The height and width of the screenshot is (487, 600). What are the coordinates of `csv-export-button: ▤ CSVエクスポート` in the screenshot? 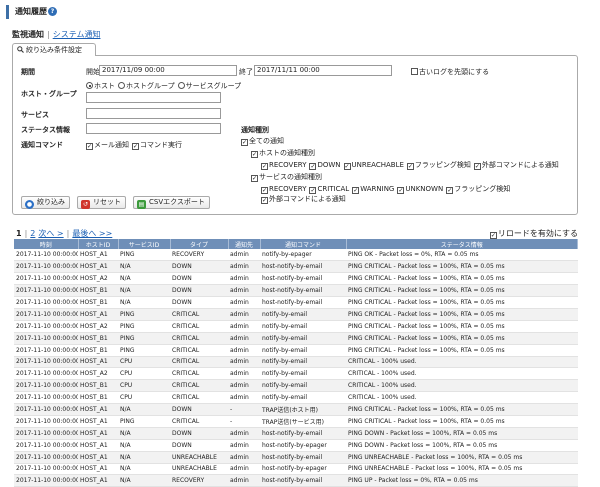 It's located at (171, 202).